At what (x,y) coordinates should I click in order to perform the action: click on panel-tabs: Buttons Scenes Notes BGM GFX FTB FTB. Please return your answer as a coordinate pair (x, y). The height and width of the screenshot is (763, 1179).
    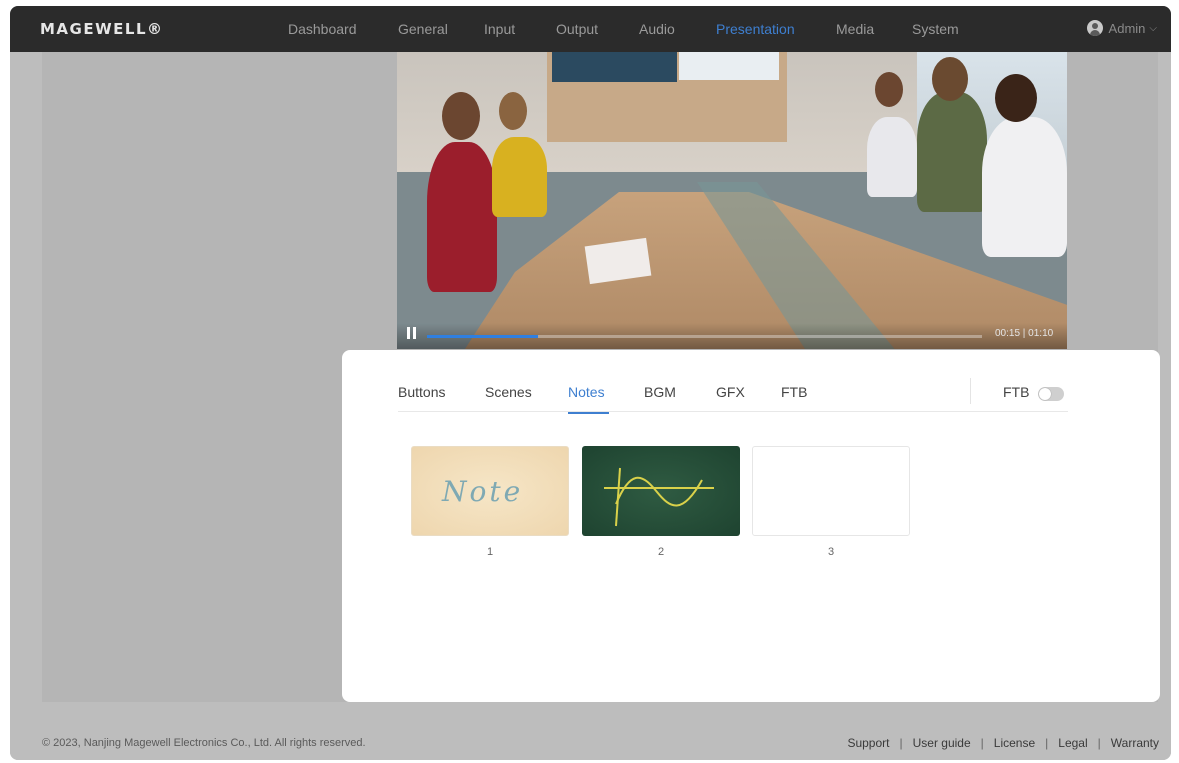
    Looking at the image, I should click on (733, 393).